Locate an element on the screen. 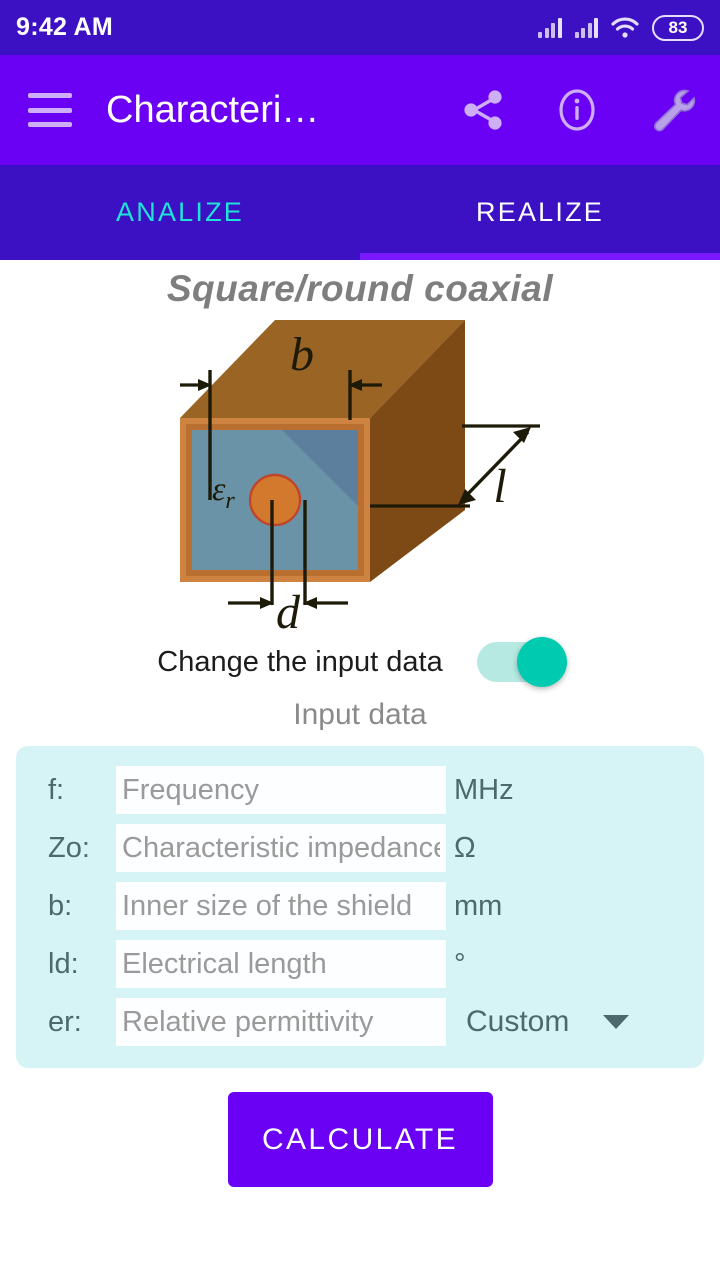  permittivity-input is located at coordinates (281, 1022).